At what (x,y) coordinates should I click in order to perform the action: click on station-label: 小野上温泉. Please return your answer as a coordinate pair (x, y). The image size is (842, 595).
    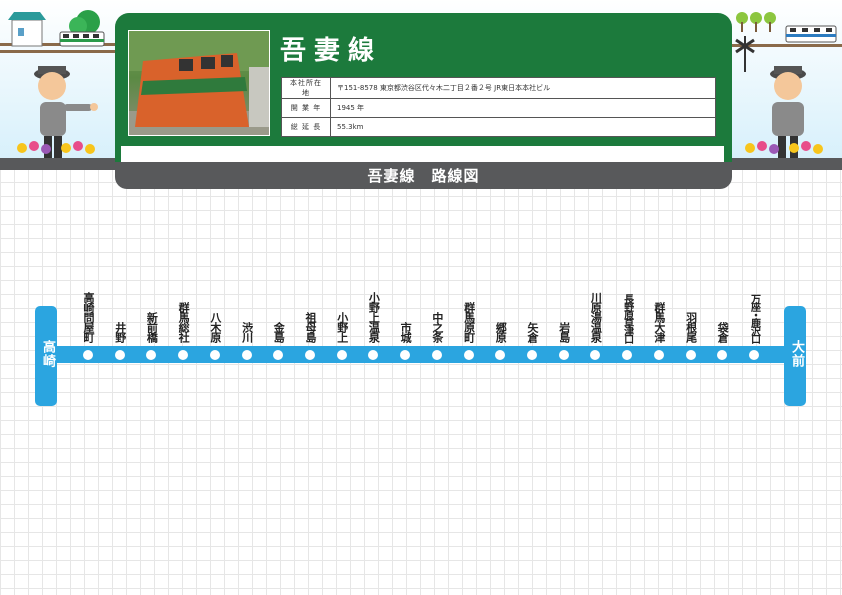
    Looking at the image, I should click on (373, 311).